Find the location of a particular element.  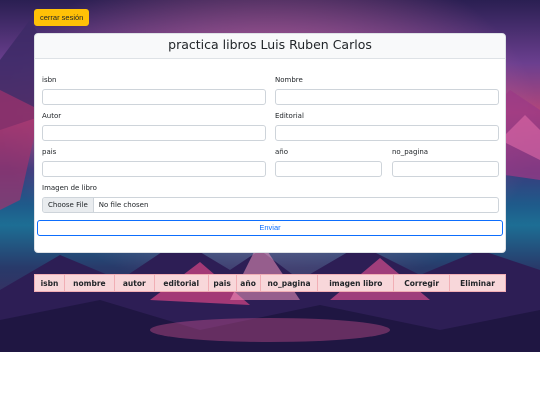

column-header-pais: pais is located at coordinates (222, 283).